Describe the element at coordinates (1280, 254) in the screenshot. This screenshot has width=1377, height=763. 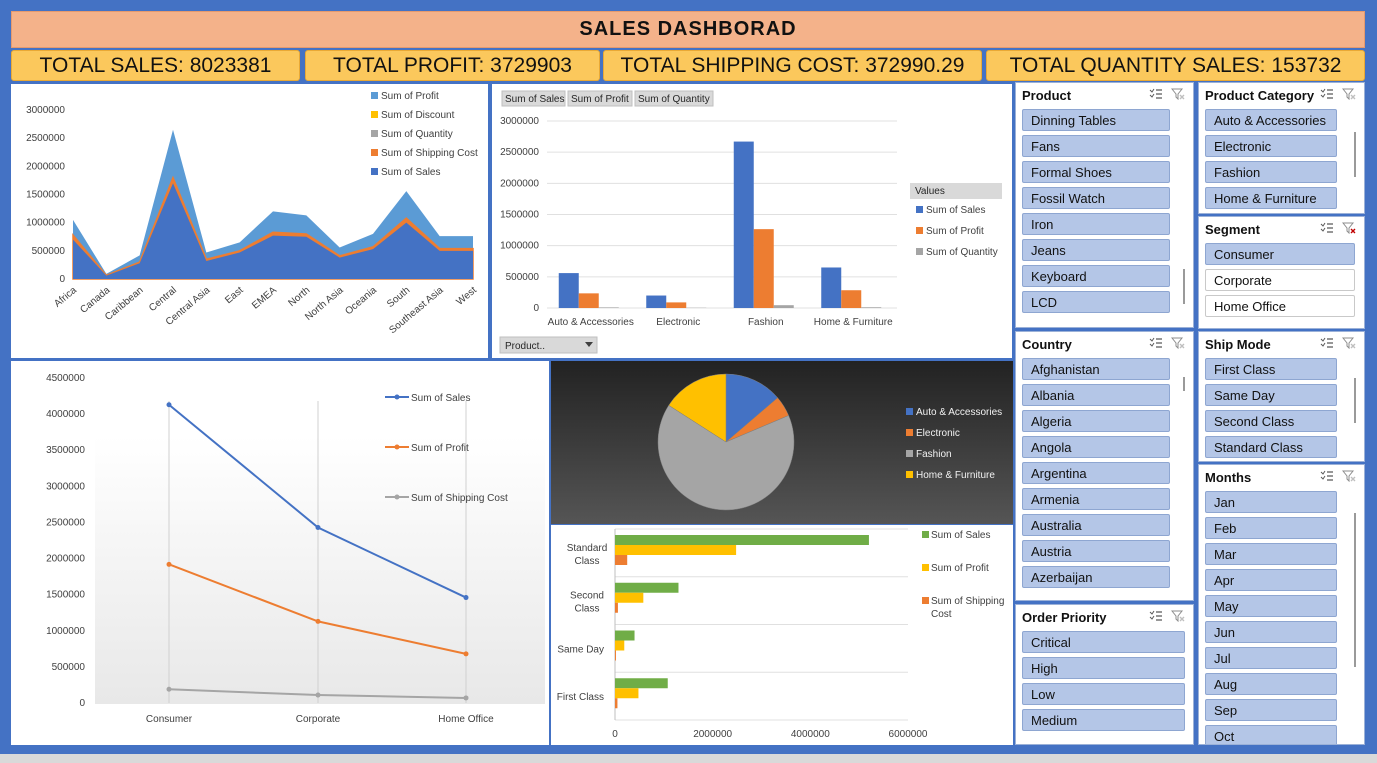
I see `slicer-item: Consumer` at that location.